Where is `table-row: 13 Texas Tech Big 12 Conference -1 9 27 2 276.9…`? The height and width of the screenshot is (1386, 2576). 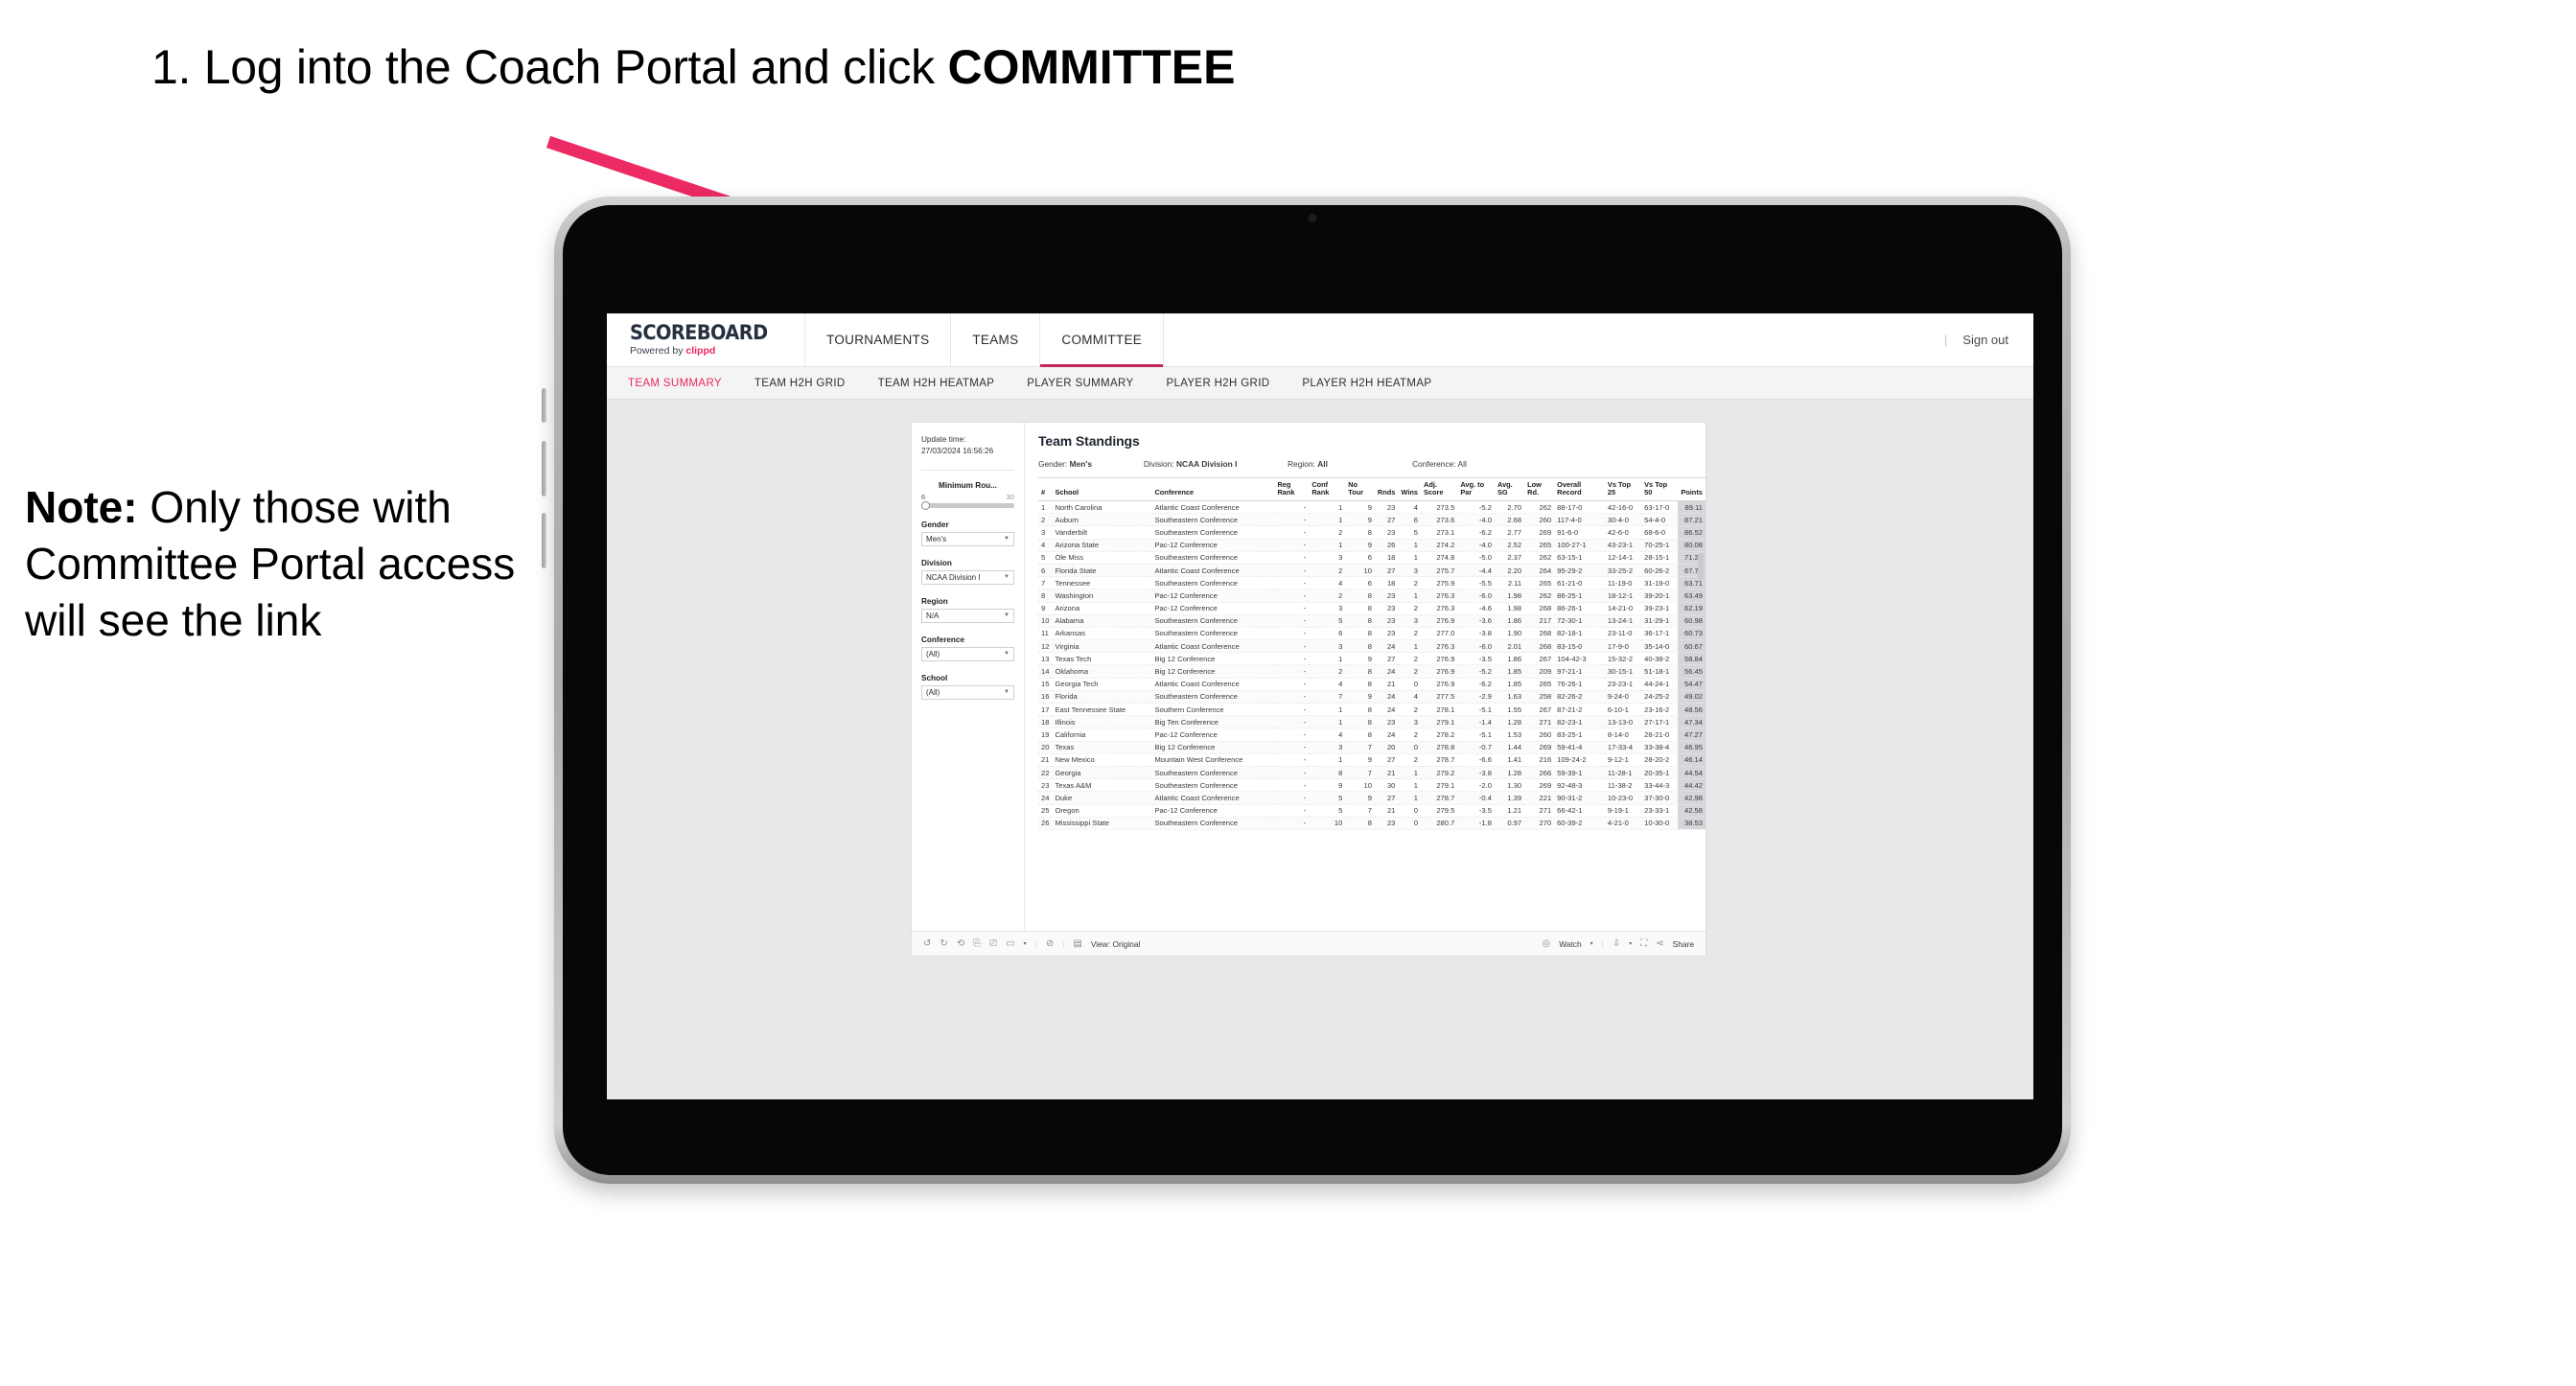
table-row: 13 Texas Tech Big 12 Conference -1 9 27 2 276.9… is located at coordinates (1372, 659).